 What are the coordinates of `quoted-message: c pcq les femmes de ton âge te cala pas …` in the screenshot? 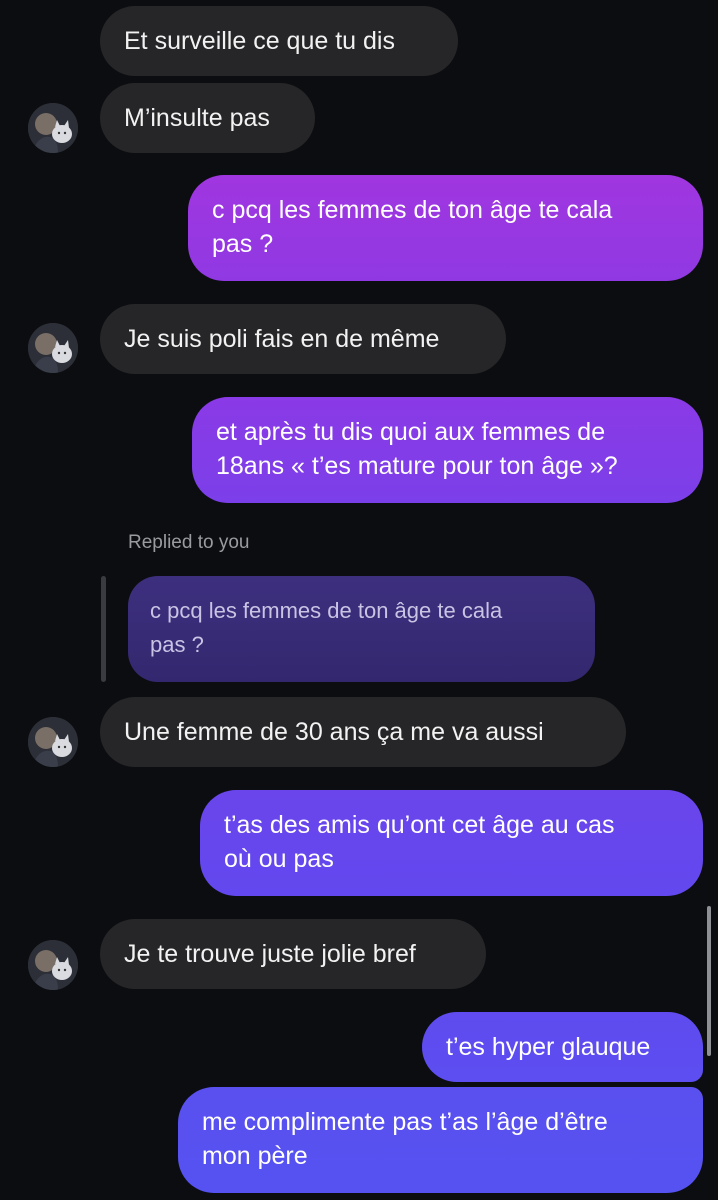 It's located at (361, 629).